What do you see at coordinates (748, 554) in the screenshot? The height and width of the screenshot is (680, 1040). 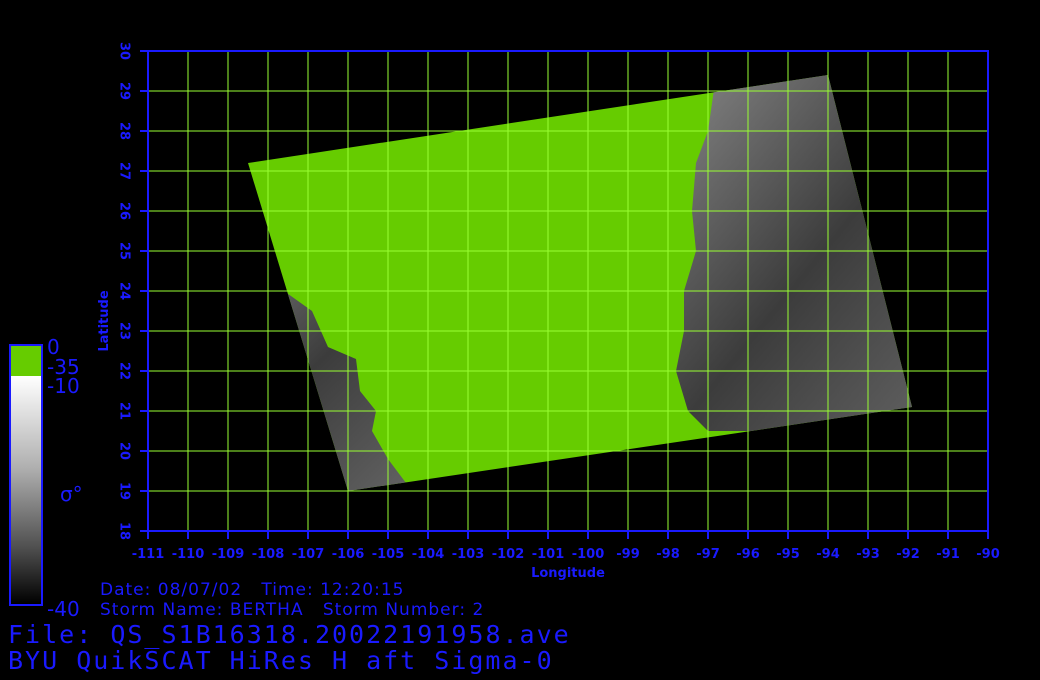 I see `lon-tick-label: -96` at bounding box center [748, 554].